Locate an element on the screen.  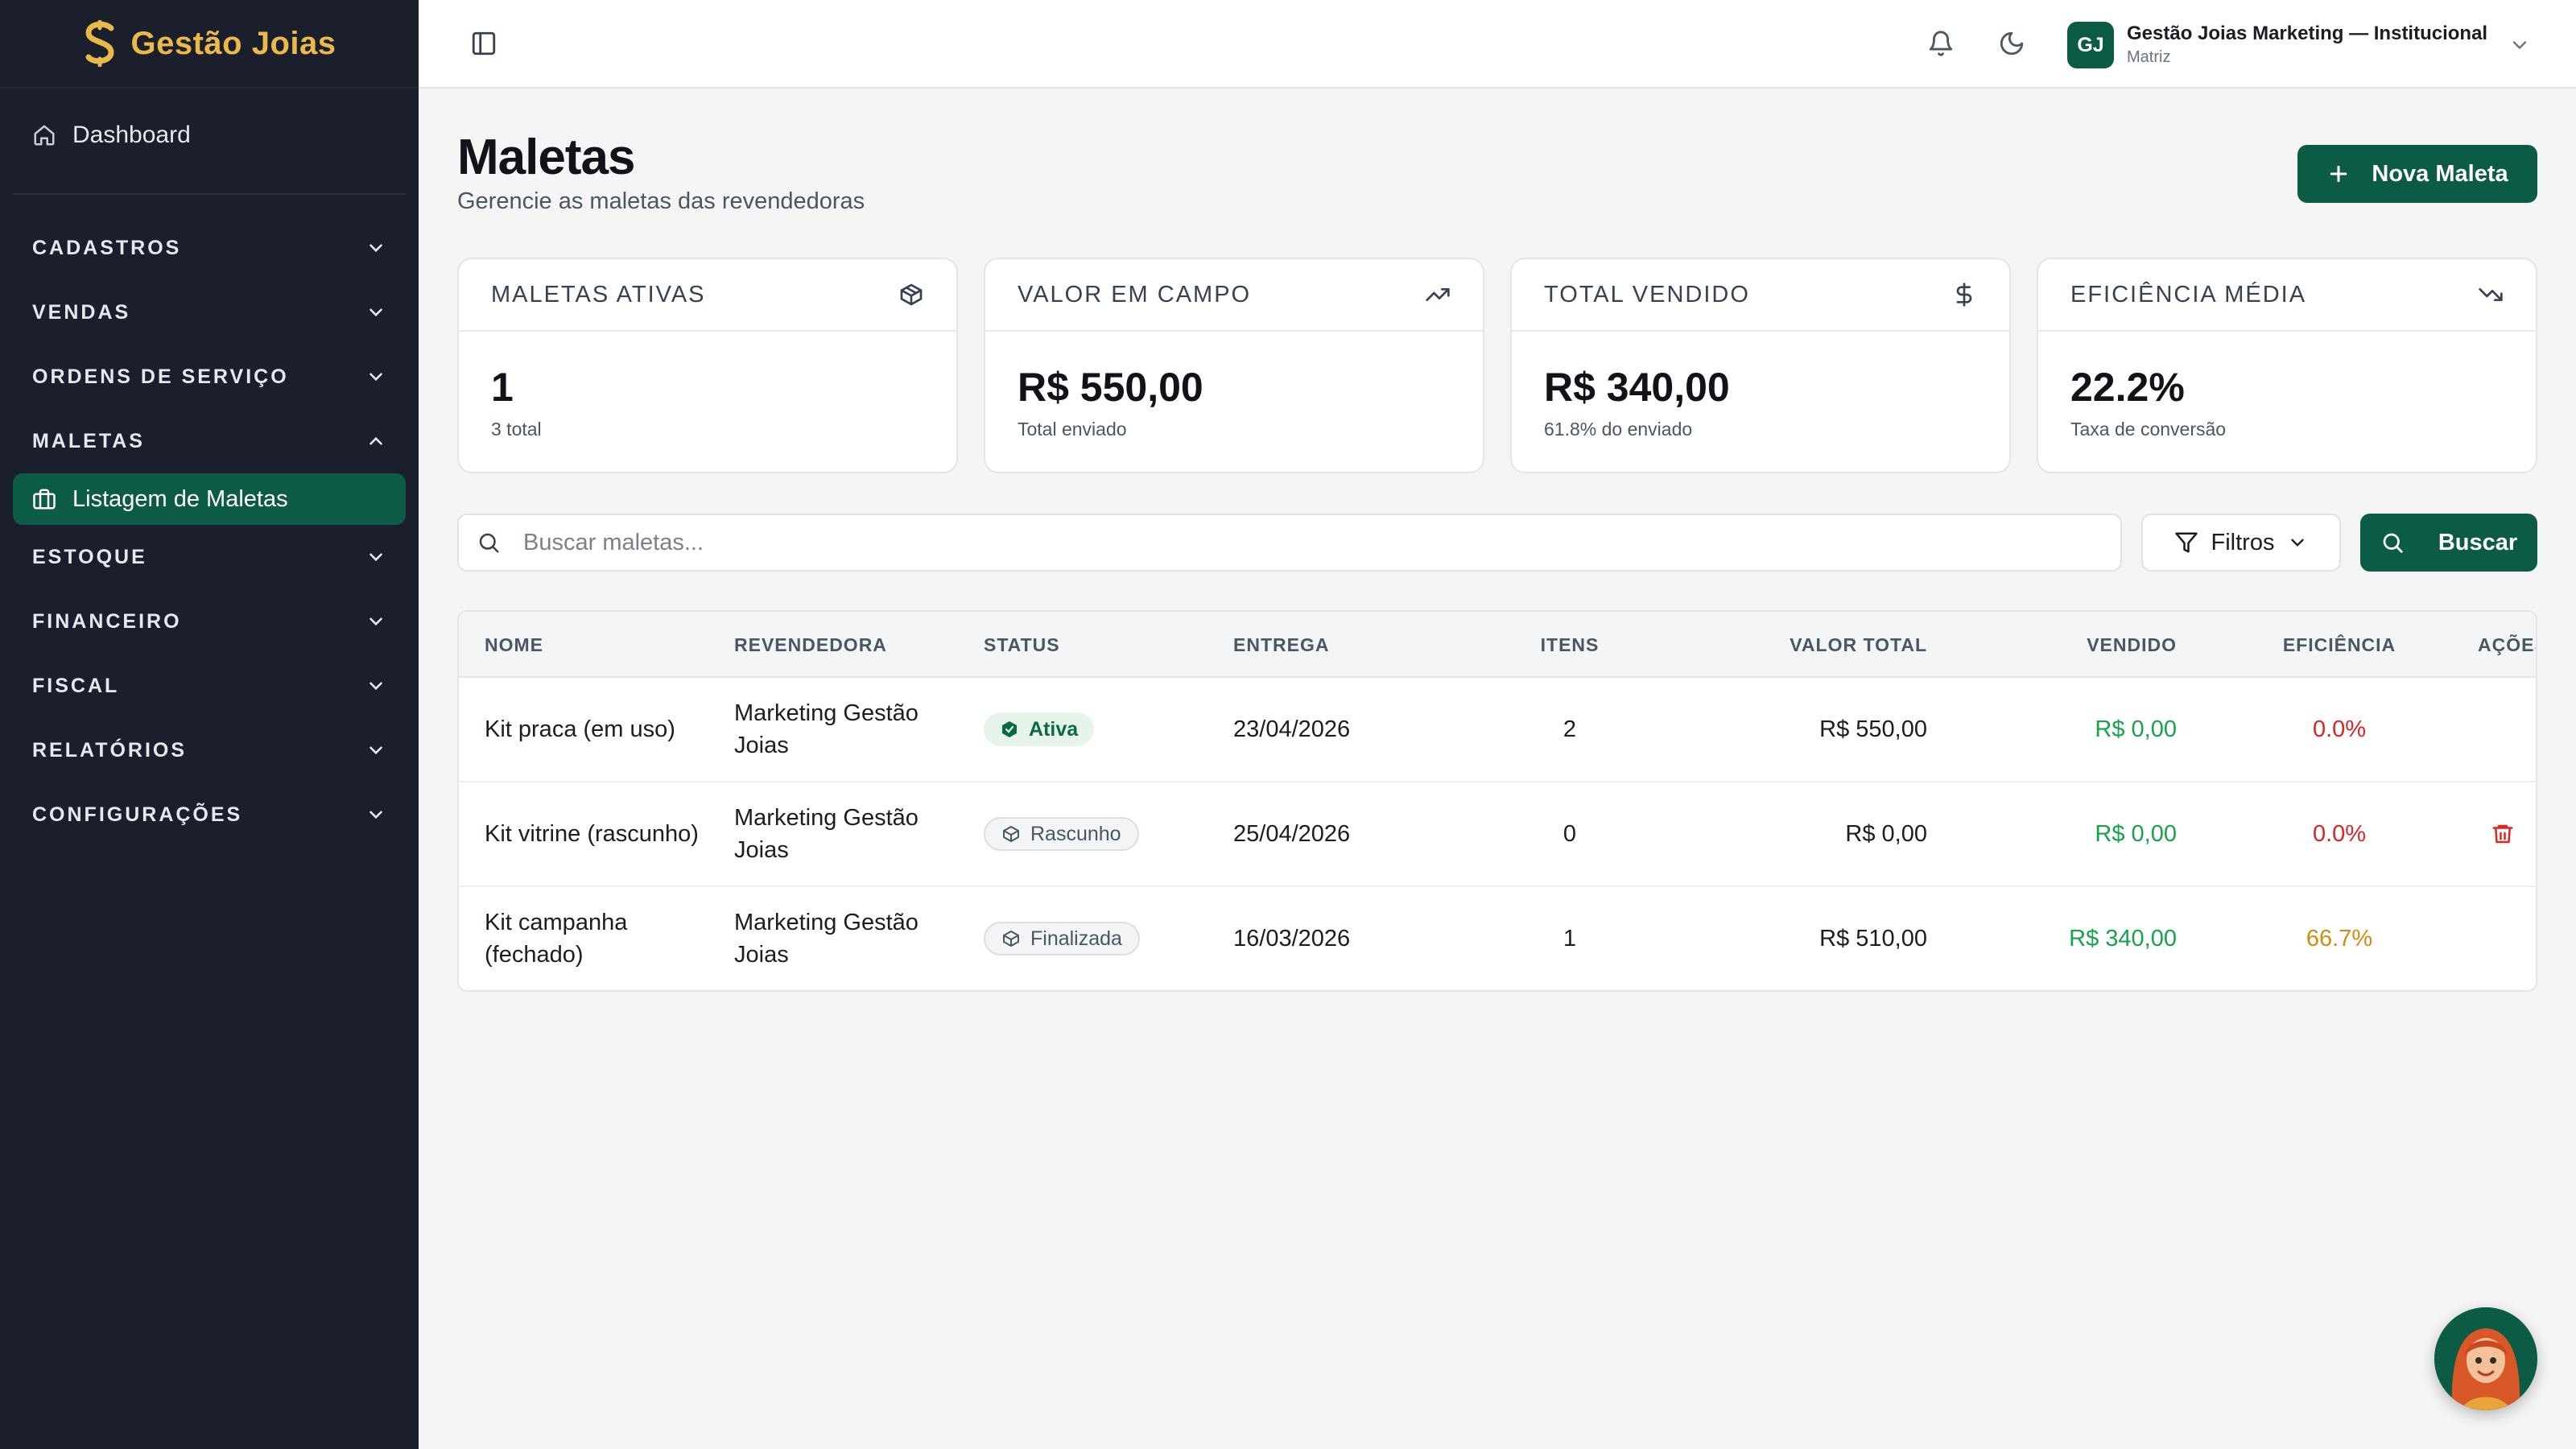
stat-value: 22.2% is located at coordinates (2127, 387).